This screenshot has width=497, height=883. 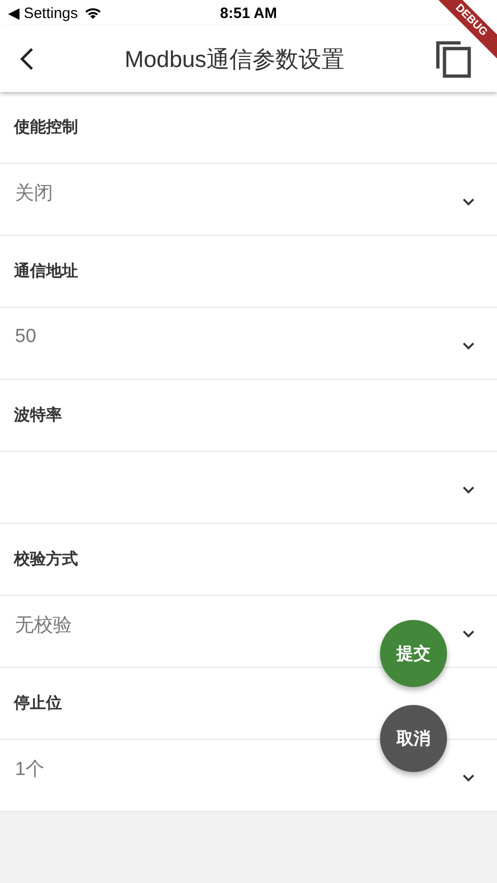 What do you see at coordinates (248, 13) in the screenshot?
I see `status-time: 8:51 AM` at bounding box center [248, 13].